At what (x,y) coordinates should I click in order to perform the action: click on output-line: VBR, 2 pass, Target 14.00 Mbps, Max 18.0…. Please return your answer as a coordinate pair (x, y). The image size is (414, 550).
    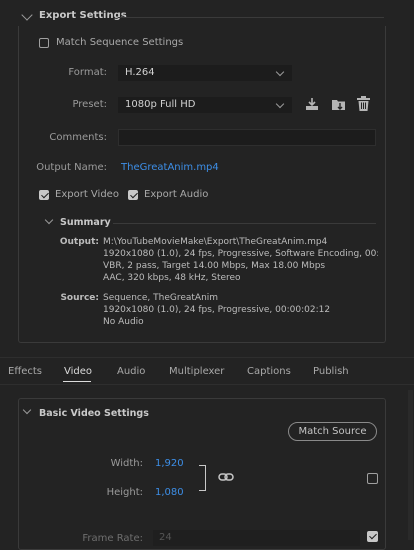
    Looking at the image, I should click on (214, 266).